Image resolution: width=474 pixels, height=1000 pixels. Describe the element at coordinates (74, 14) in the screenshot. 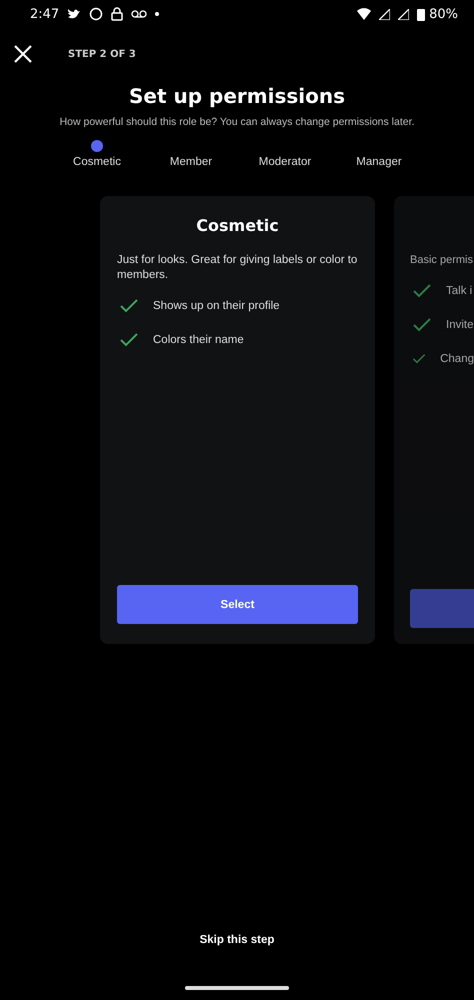

I see `bird-icon` at that location.